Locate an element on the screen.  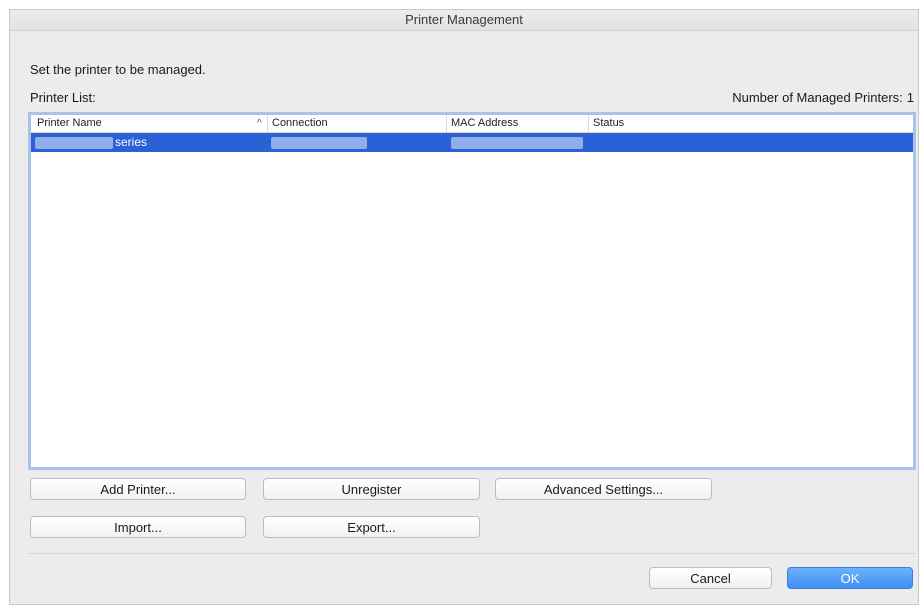
unregister-button: Unregister is located at coordinates (371, 489).